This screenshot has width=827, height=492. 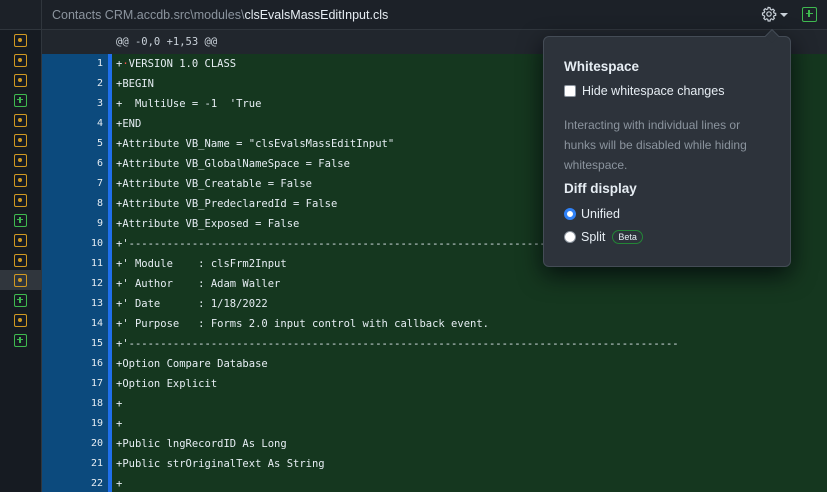 I want to click on line-number: 16, so click(x=91, y=364).